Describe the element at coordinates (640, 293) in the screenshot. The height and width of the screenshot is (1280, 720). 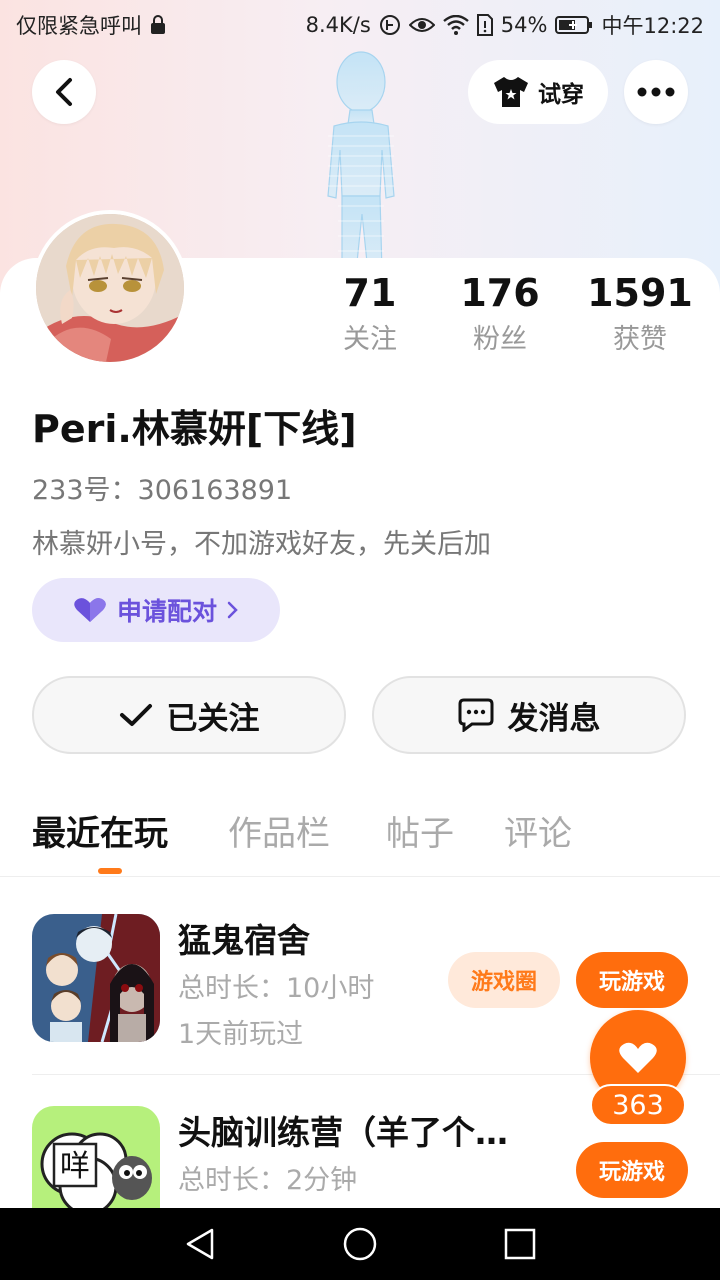
I see `likes-count: 1591` at that location.